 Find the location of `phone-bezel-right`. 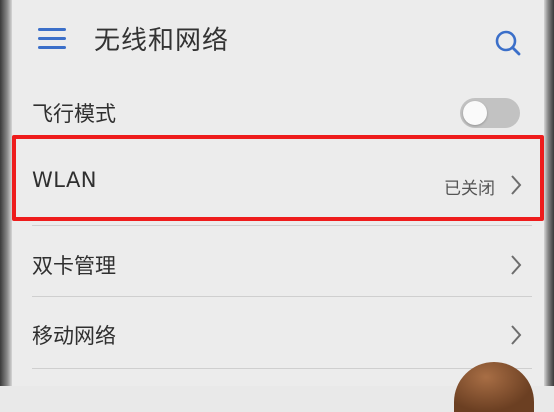

phone-bezel-right is located at coordinates (549, 193).